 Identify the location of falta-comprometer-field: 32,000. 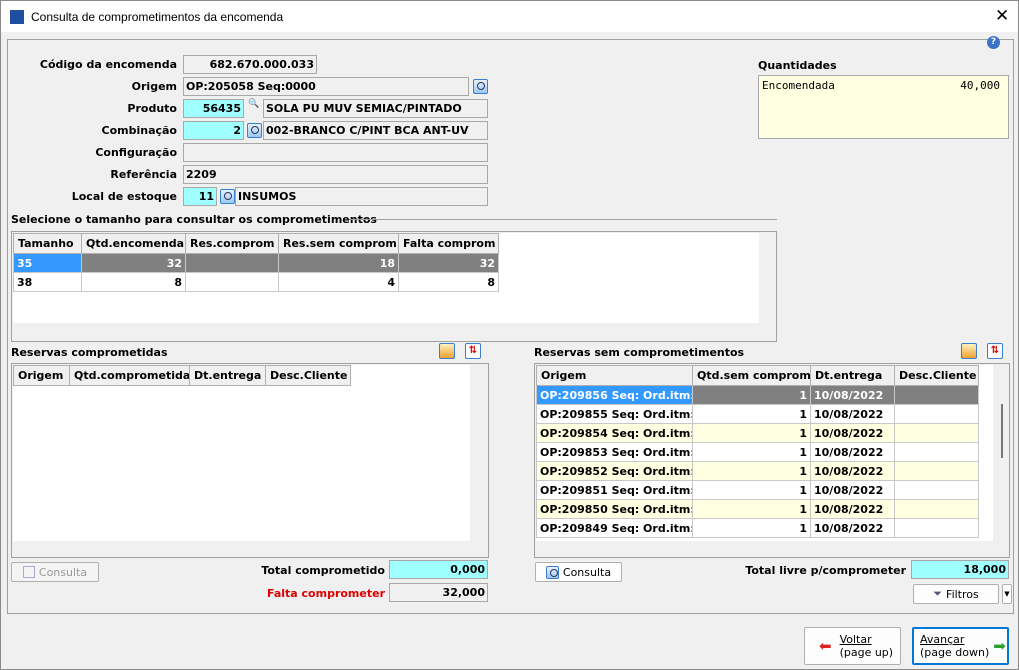
(438, 592).